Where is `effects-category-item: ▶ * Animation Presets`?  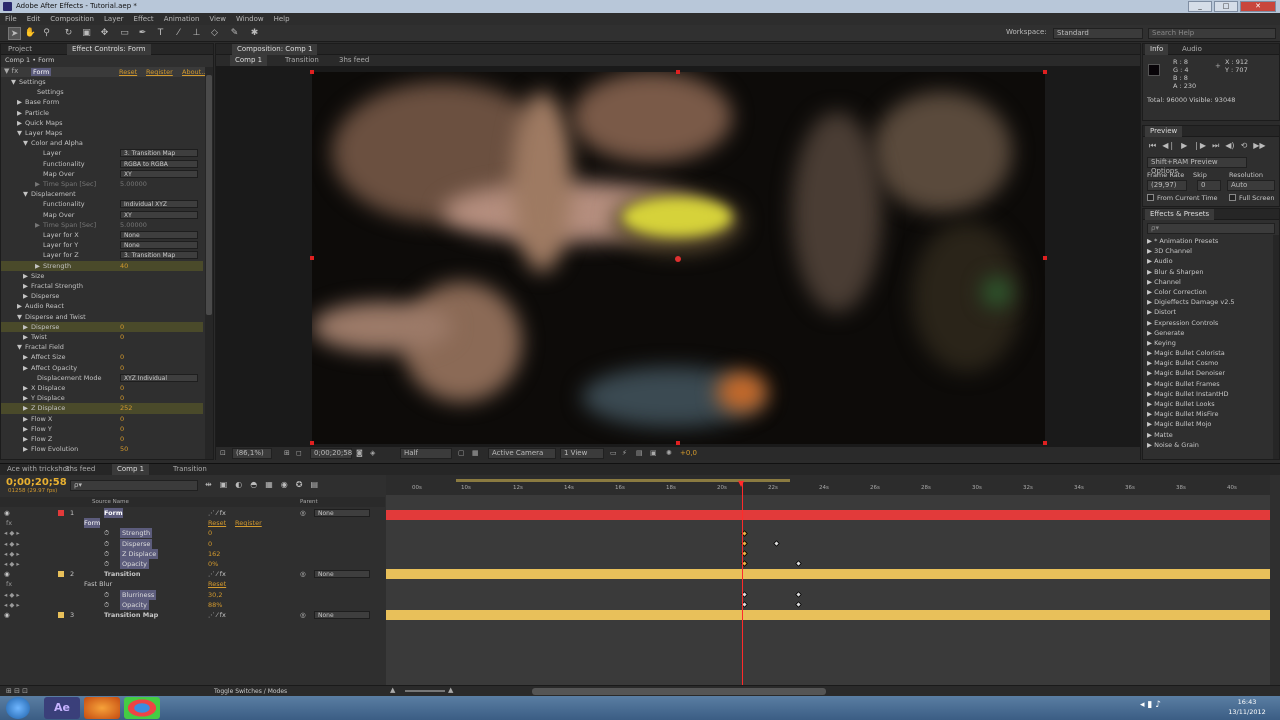 effects-category-item: ▶ * Animation Presets is located at coordinates (1208, 241).